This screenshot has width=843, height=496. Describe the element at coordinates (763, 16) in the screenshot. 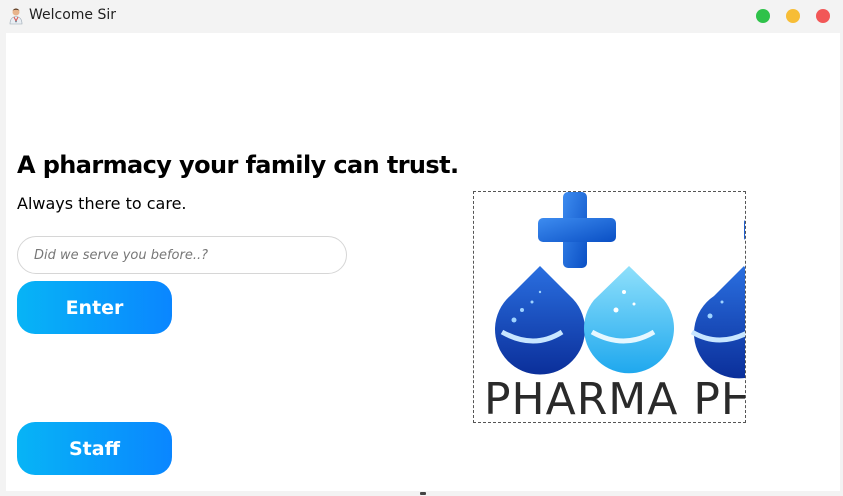

I see `maximize-button` at that location.